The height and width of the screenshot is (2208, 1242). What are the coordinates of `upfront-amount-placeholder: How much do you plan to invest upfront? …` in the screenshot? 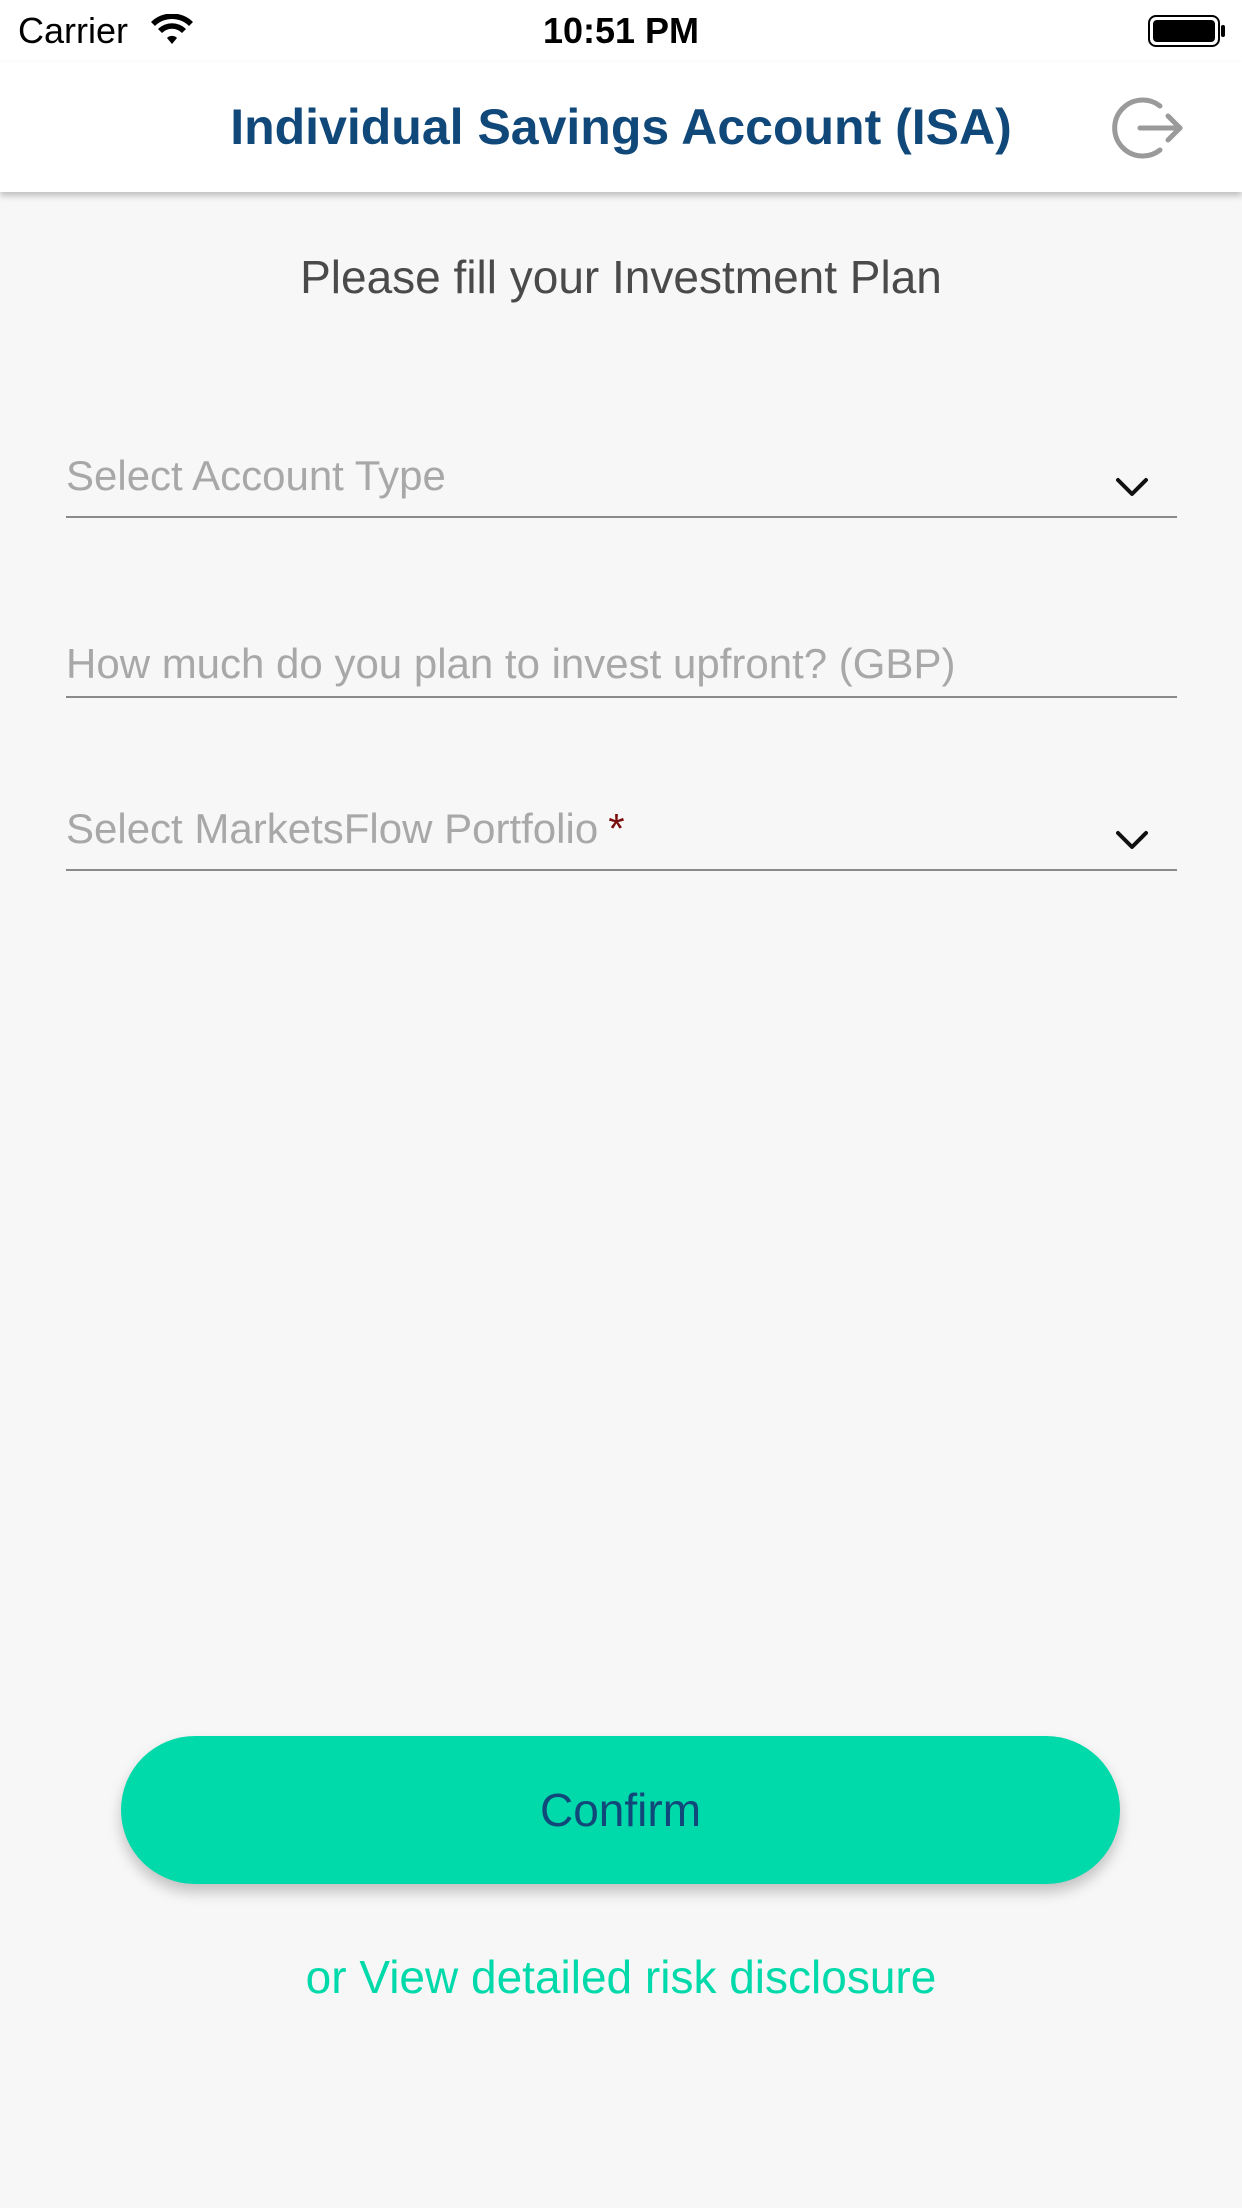 It's located at (511, 663).